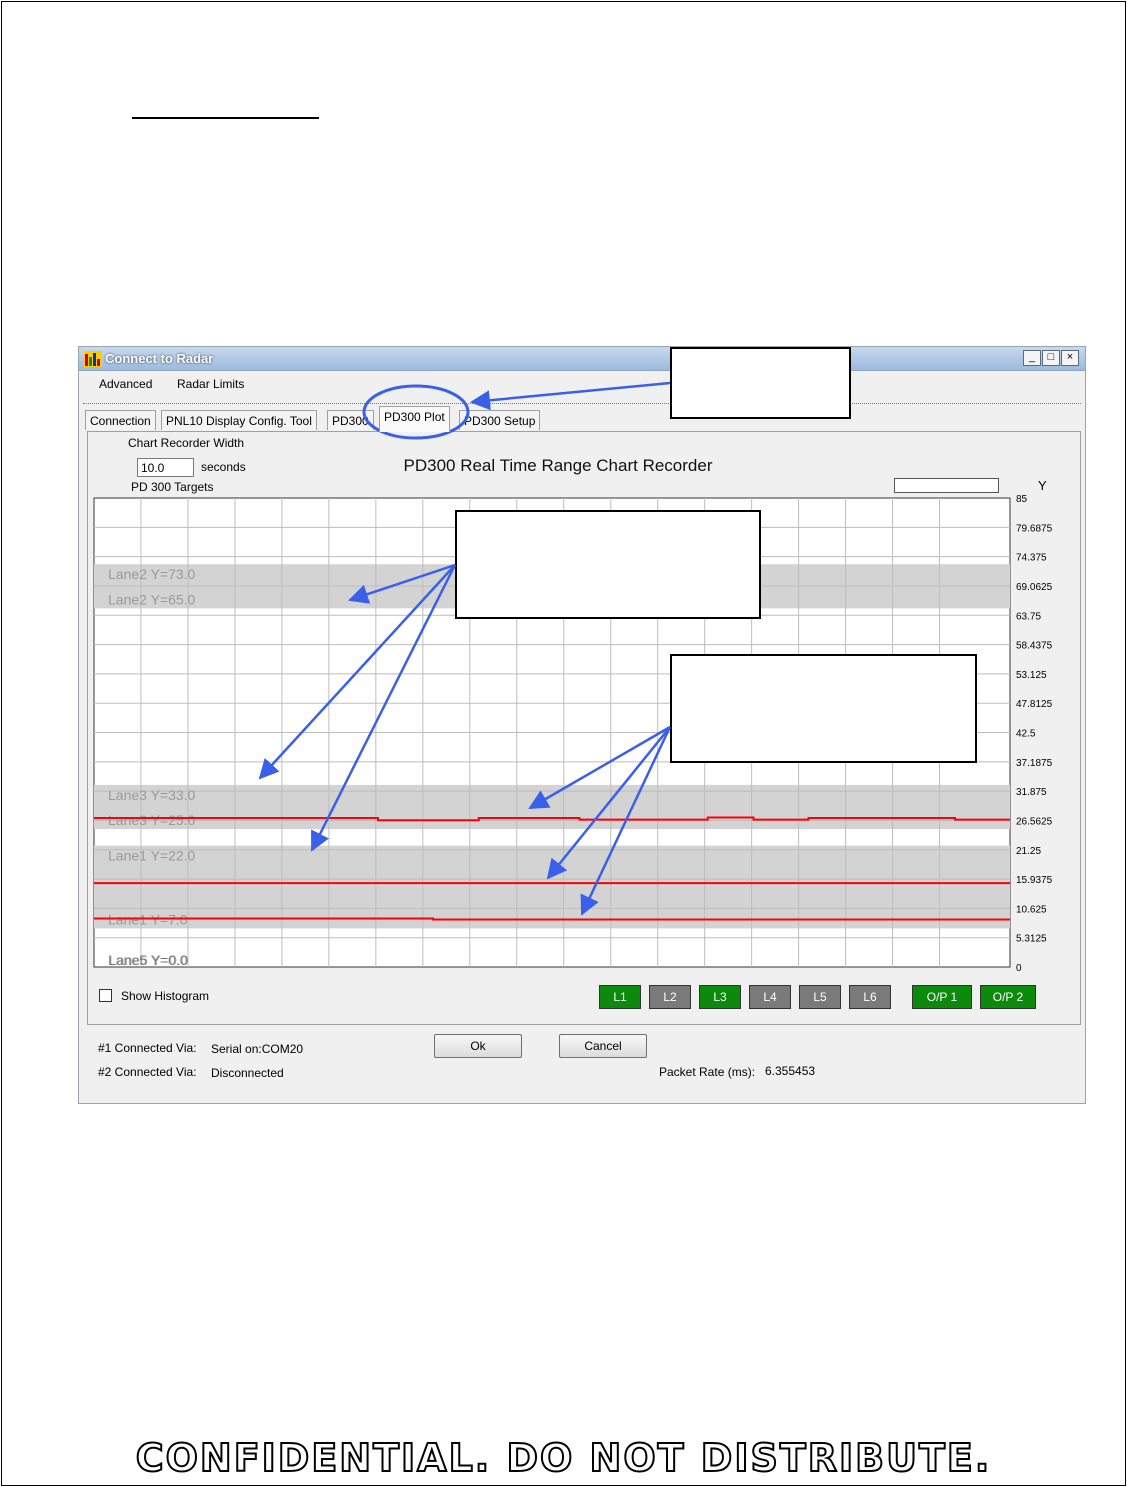 This screenshot has width=1127, height=1487. Describe the element at coordinates (165, 996) in the screenshot. I see `show-histogram-label: Show Histogram` at that location.